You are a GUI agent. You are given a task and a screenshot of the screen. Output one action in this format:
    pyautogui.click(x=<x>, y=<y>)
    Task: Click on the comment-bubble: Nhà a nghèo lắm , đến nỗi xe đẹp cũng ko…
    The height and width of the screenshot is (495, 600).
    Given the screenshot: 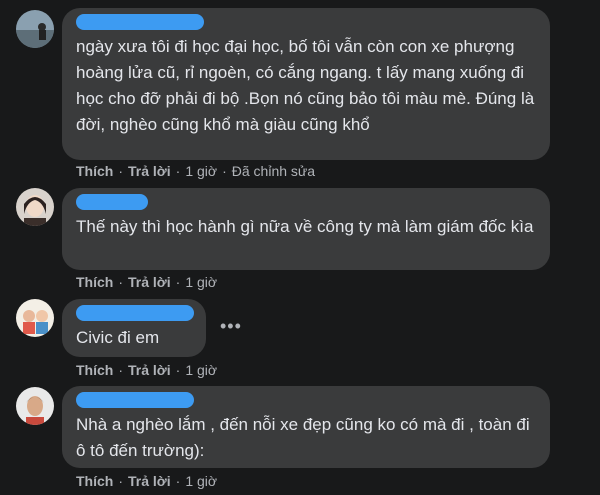 What is the action you would take?
    pyautogui.click(x=306, y=427)
    